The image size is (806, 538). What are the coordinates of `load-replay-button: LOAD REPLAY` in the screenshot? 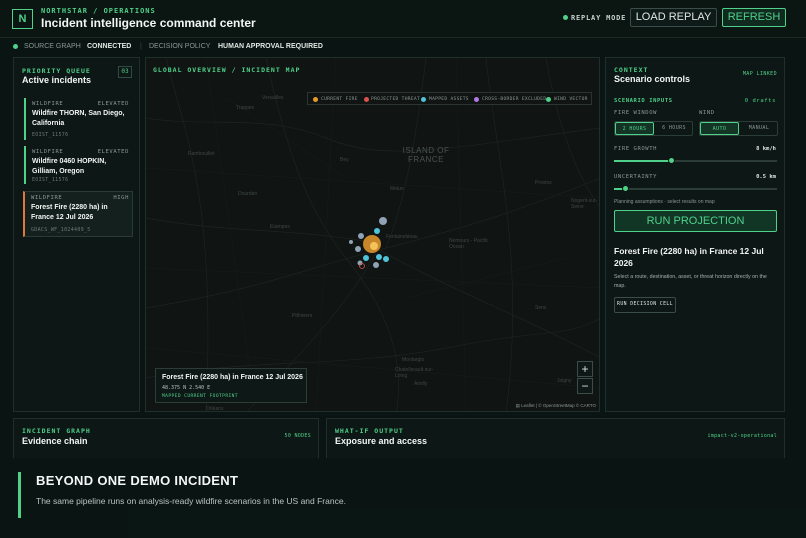 It's located at (673, 17).